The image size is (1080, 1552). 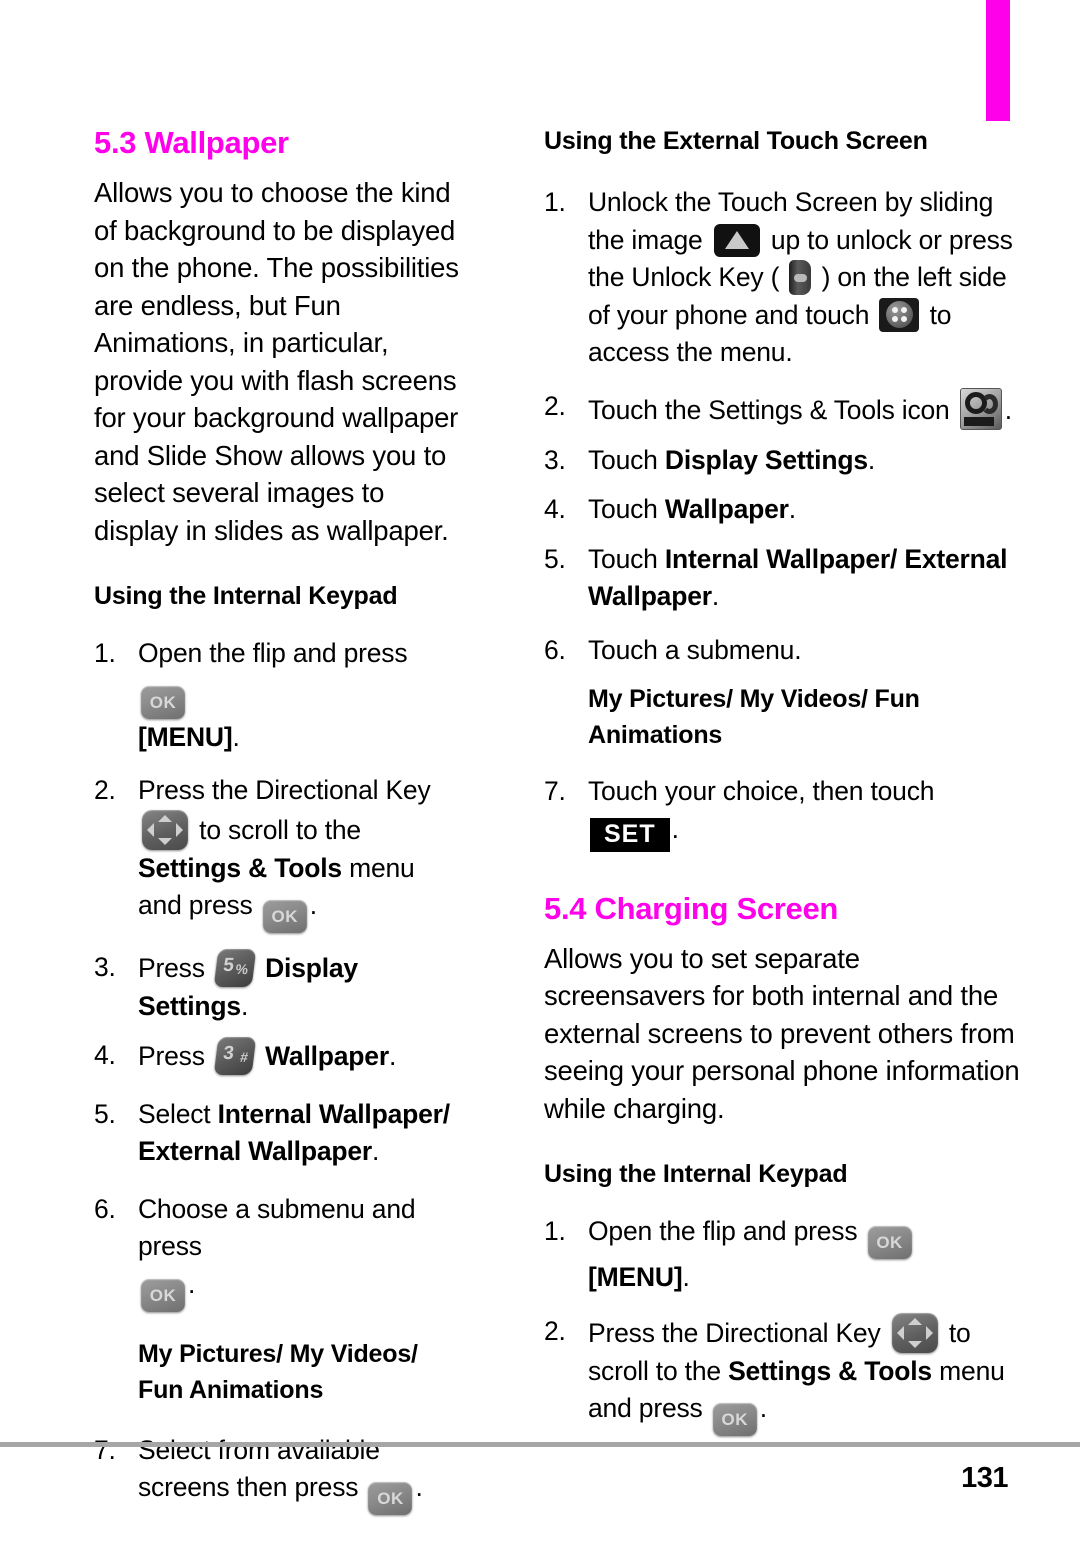 I want to click on settings-and-tools-icon, so click(x=980, y=408).